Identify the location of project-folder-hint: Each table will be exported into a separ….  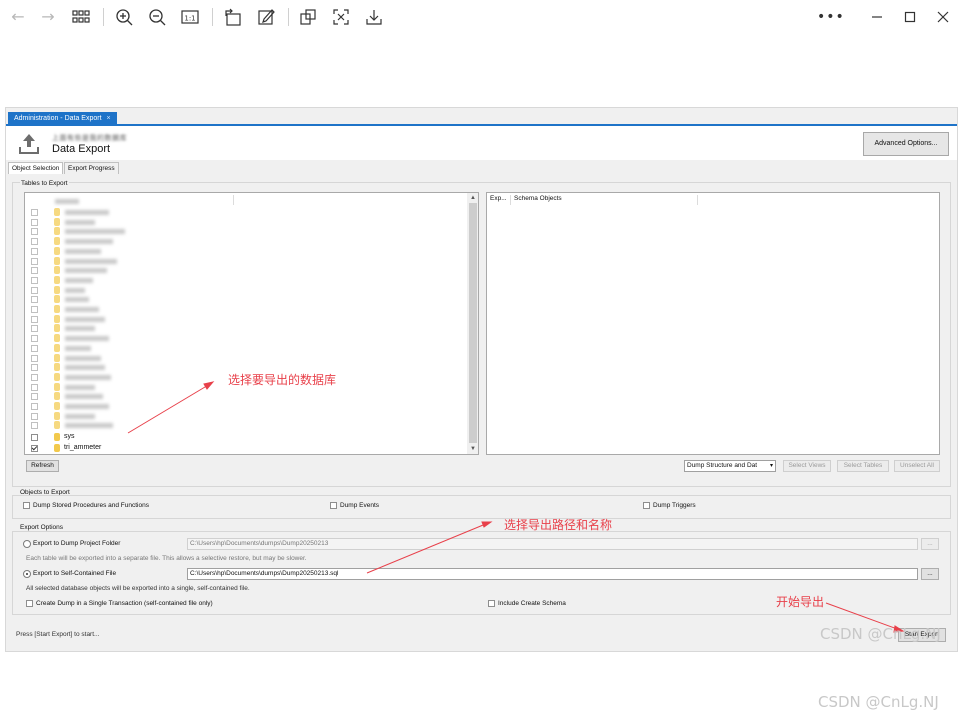
(166, 558).